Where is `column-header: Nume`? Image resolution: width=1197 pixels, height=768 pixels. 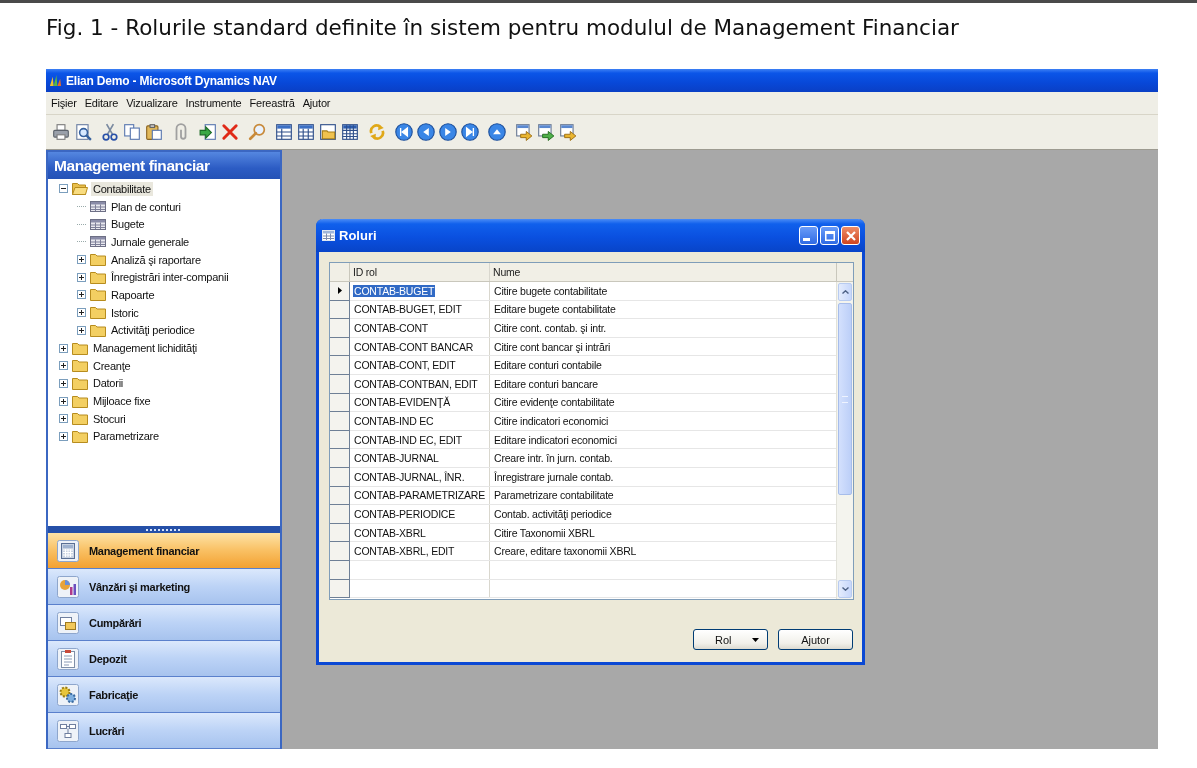
column-header: Nume is located at coordinates (507, 272).